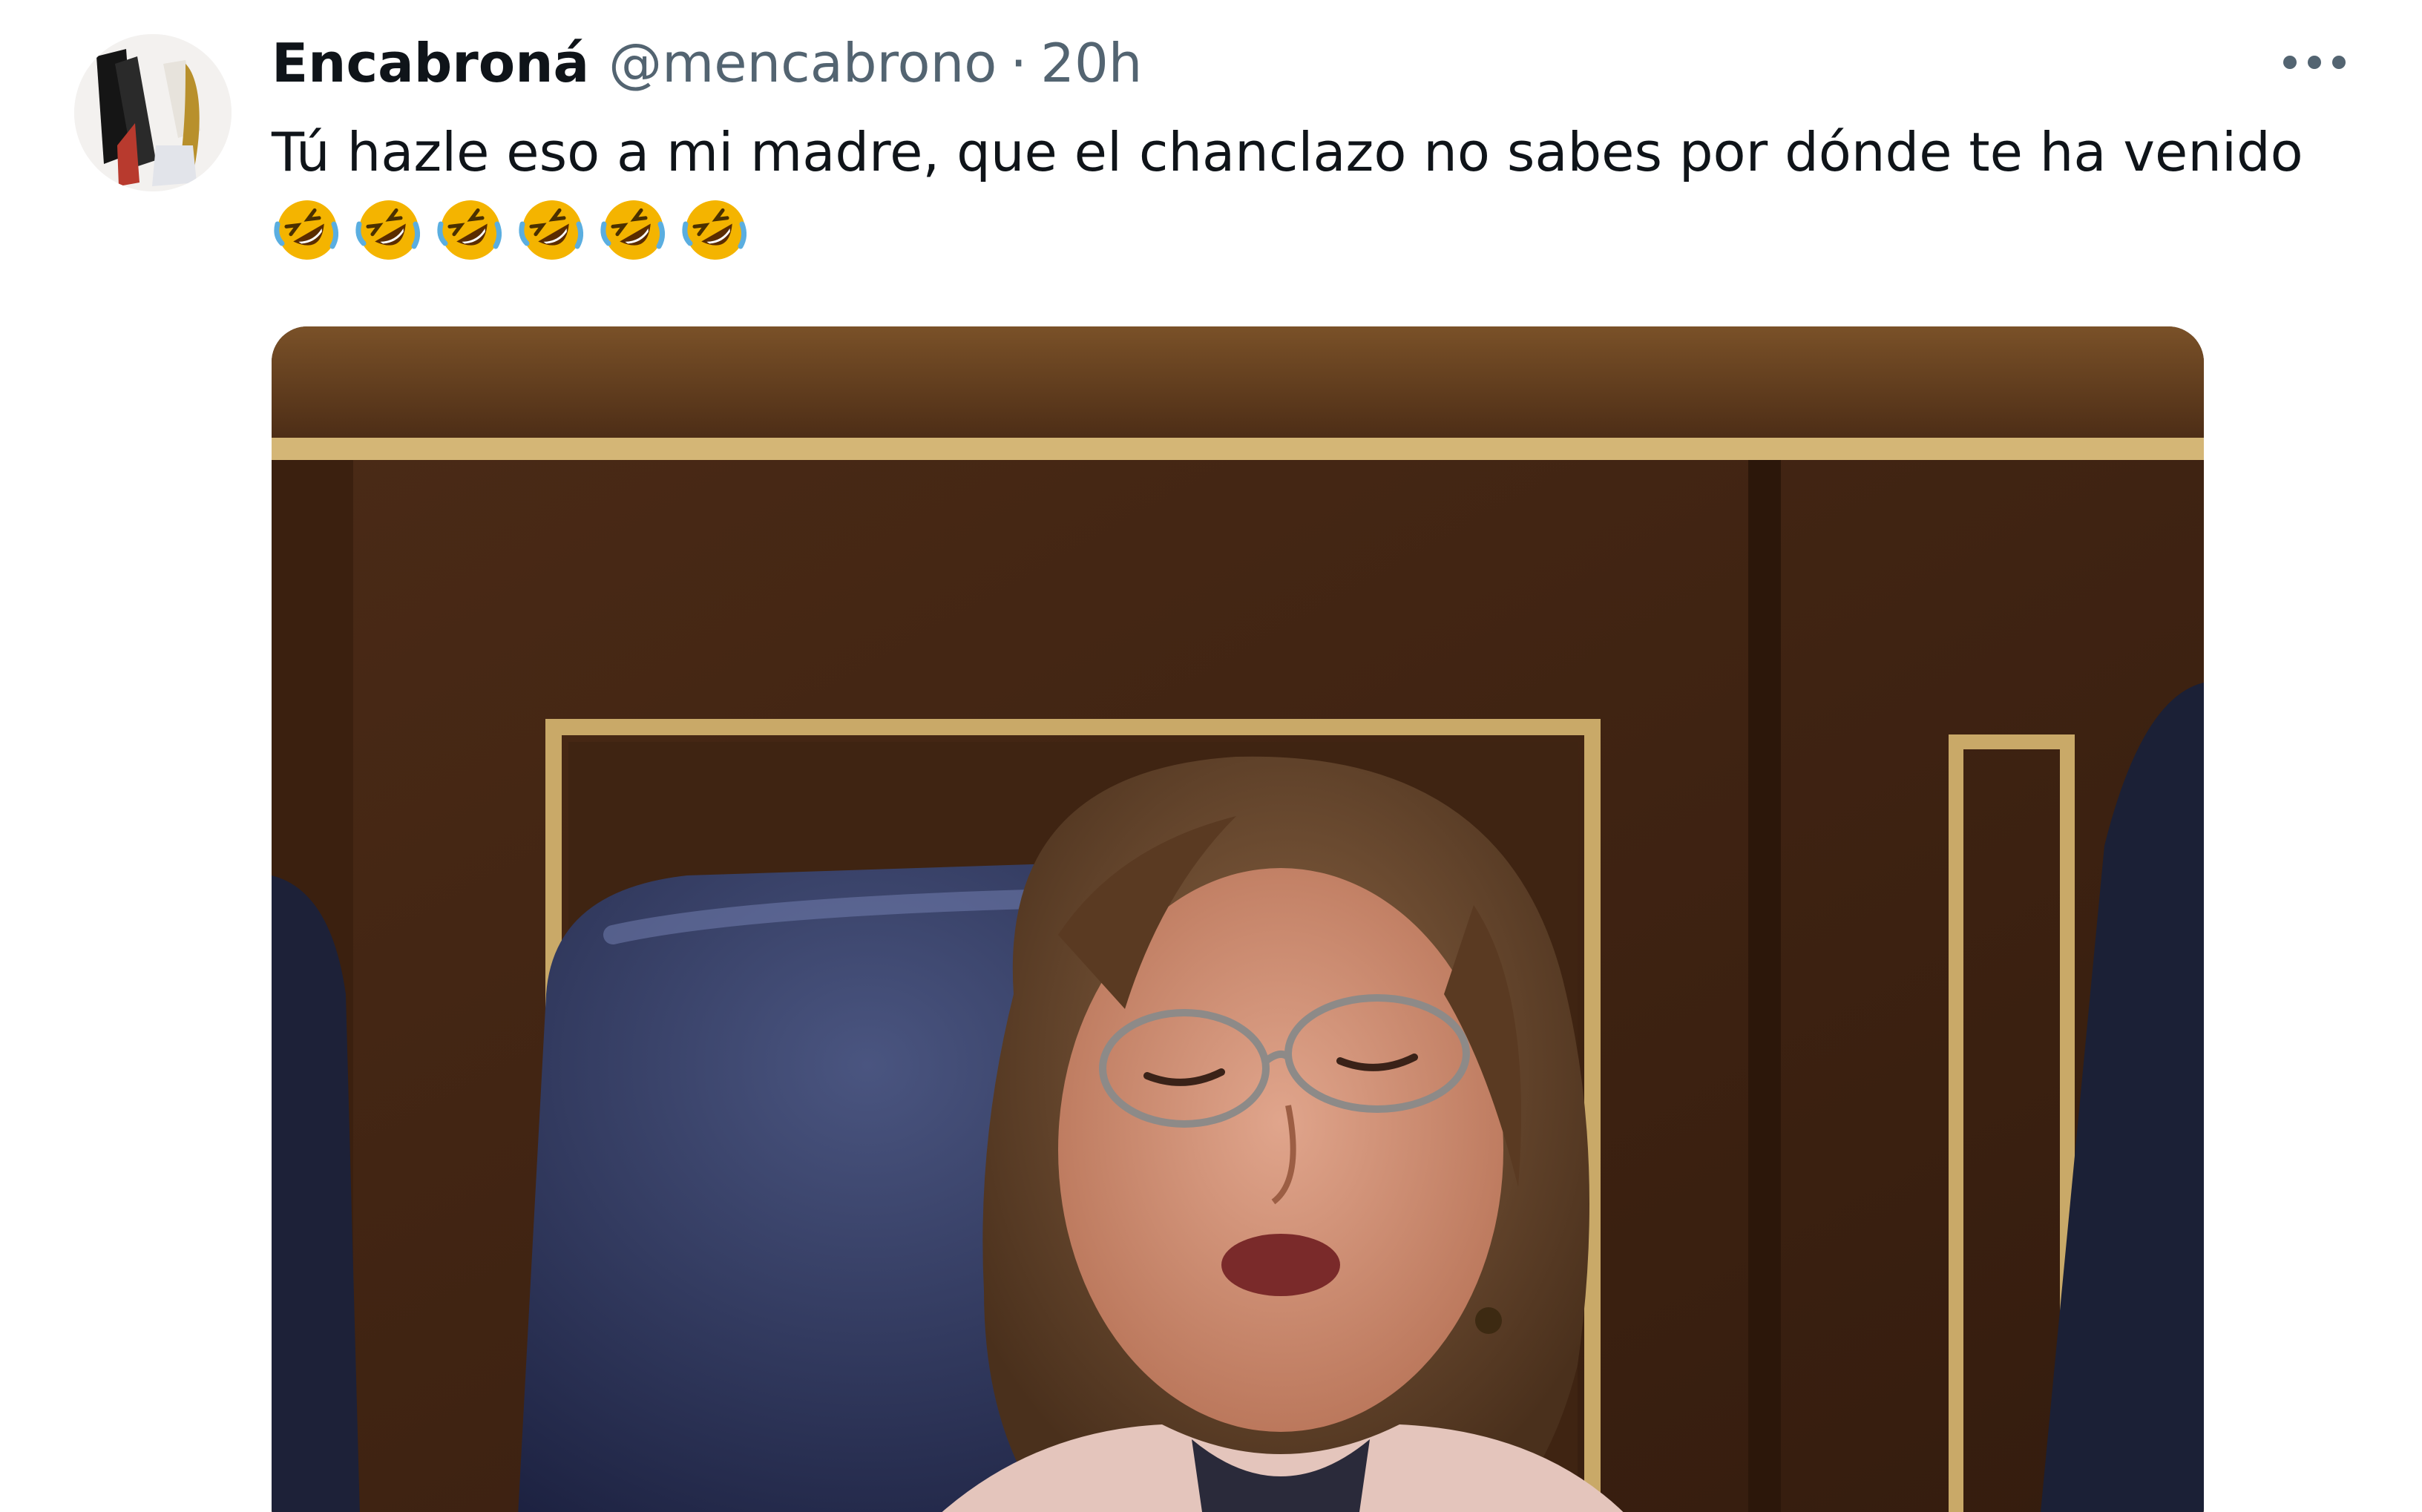 This screenshot has width=2422, height=1512. Describe the element at coordinates (511, 235) in the screenshot. I see `emoji-row: 🤣🤣🤣🤣🤣🤣` at that location.